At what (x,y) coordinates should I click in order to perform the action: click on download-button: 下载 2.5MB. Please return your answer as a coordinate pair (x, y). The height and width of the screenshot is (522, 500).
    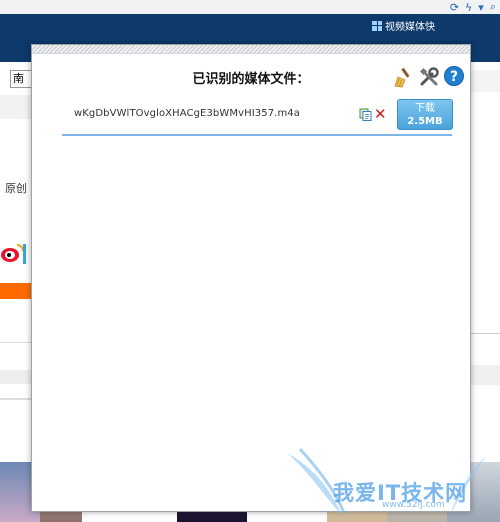
    Looking at the image, I should click on (425, 114).